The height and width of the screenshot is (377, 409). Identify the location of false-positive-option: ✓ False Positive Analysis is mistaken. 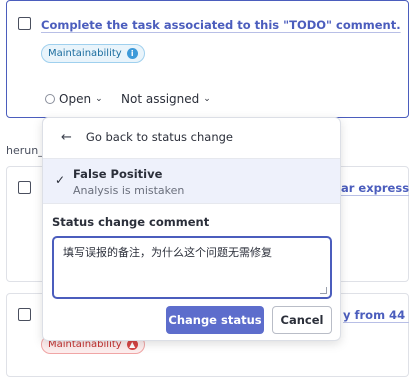
(191, 181).